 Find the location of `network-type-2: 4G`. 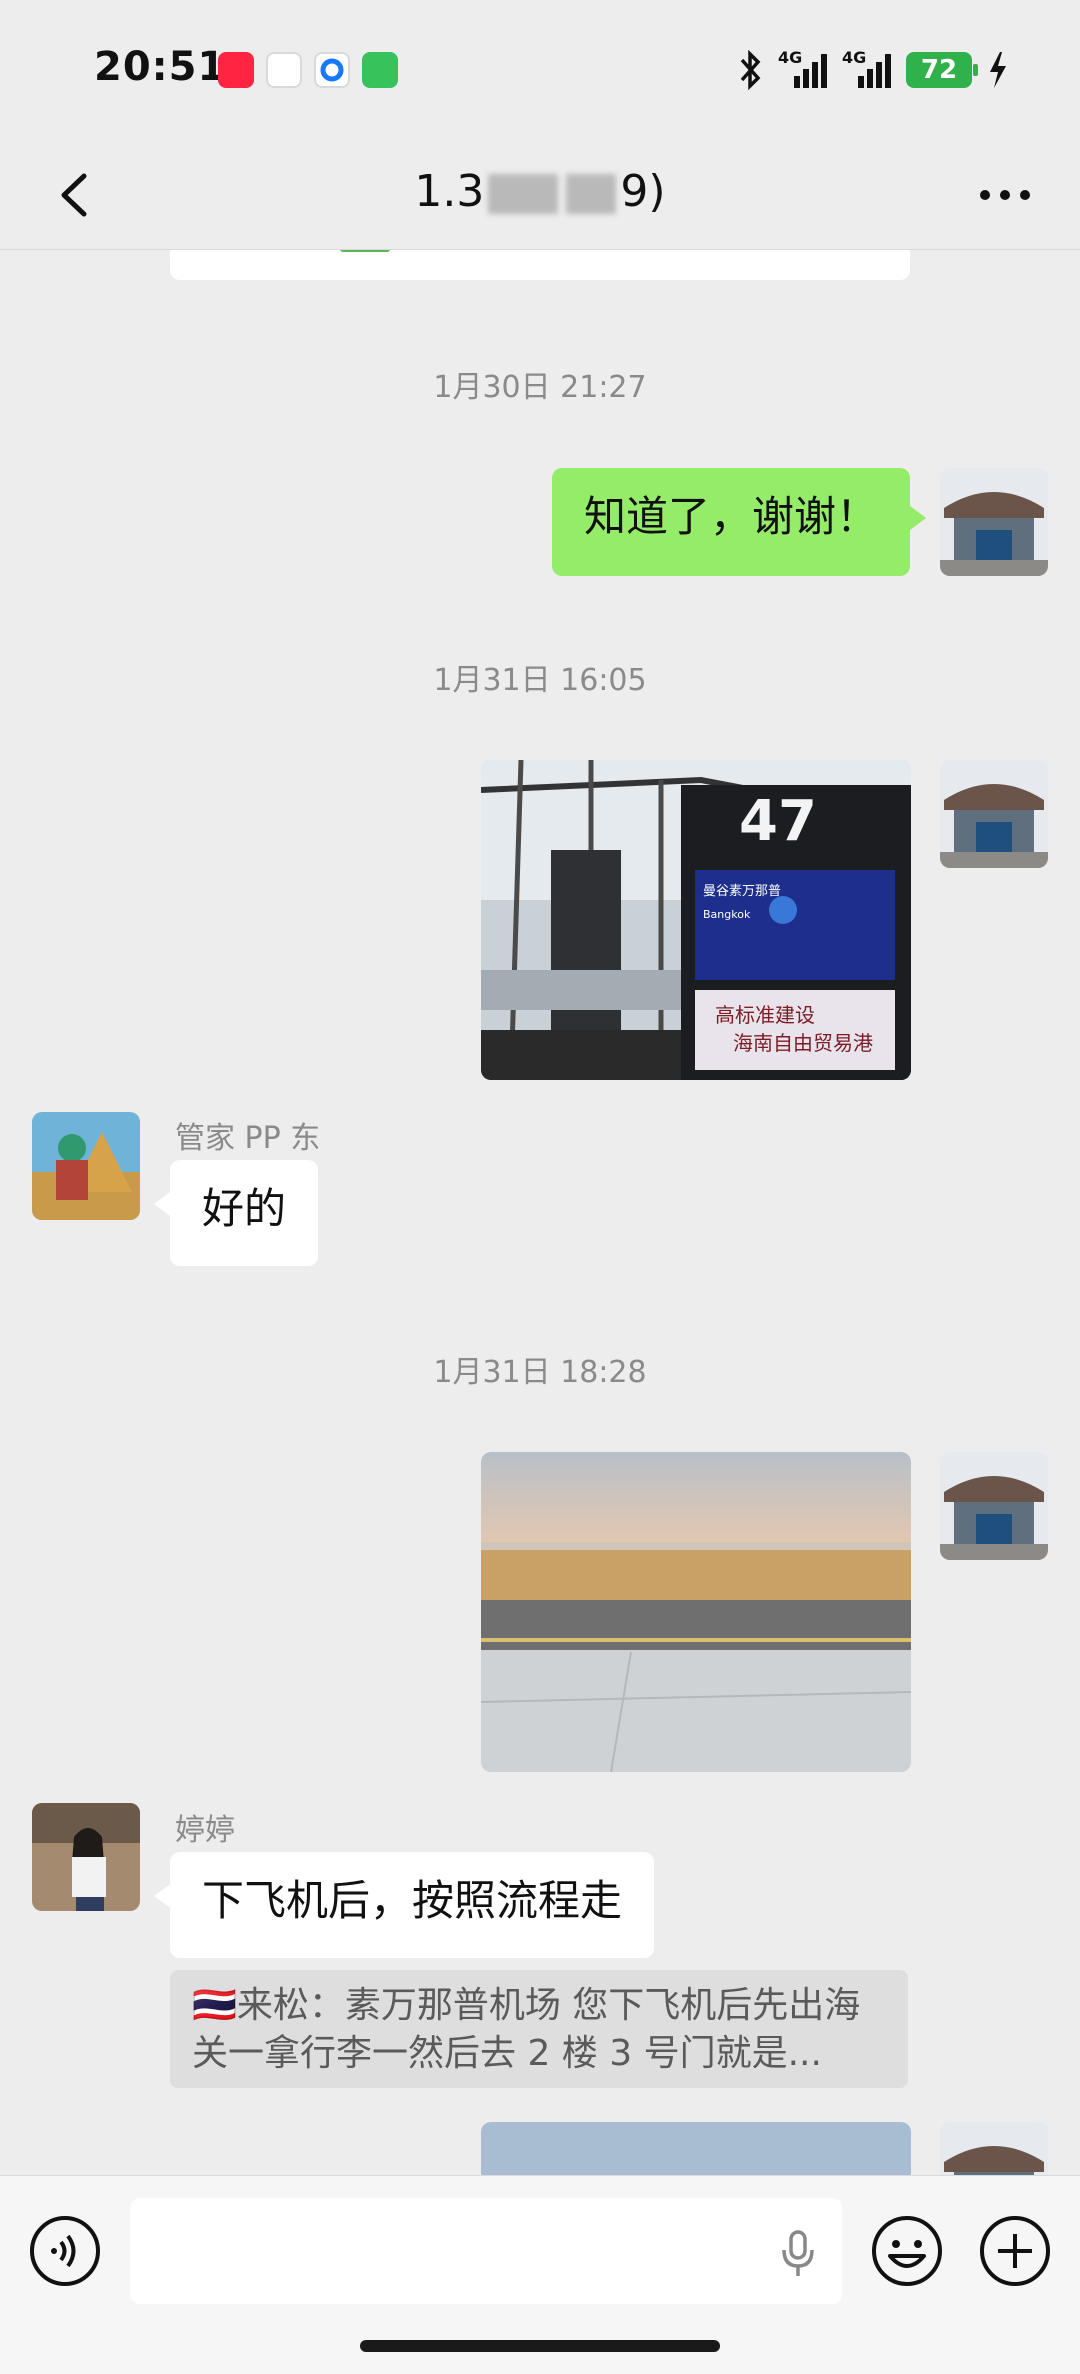

network-type-2: 4G is located at coordinates (854, 57).